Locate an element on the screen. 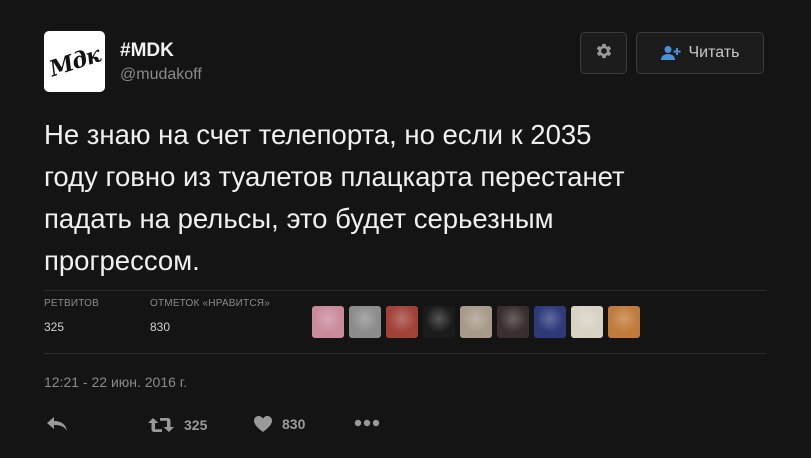 This screenshot has height=458, width=811. settings-button is located at coordinates (603, 53).